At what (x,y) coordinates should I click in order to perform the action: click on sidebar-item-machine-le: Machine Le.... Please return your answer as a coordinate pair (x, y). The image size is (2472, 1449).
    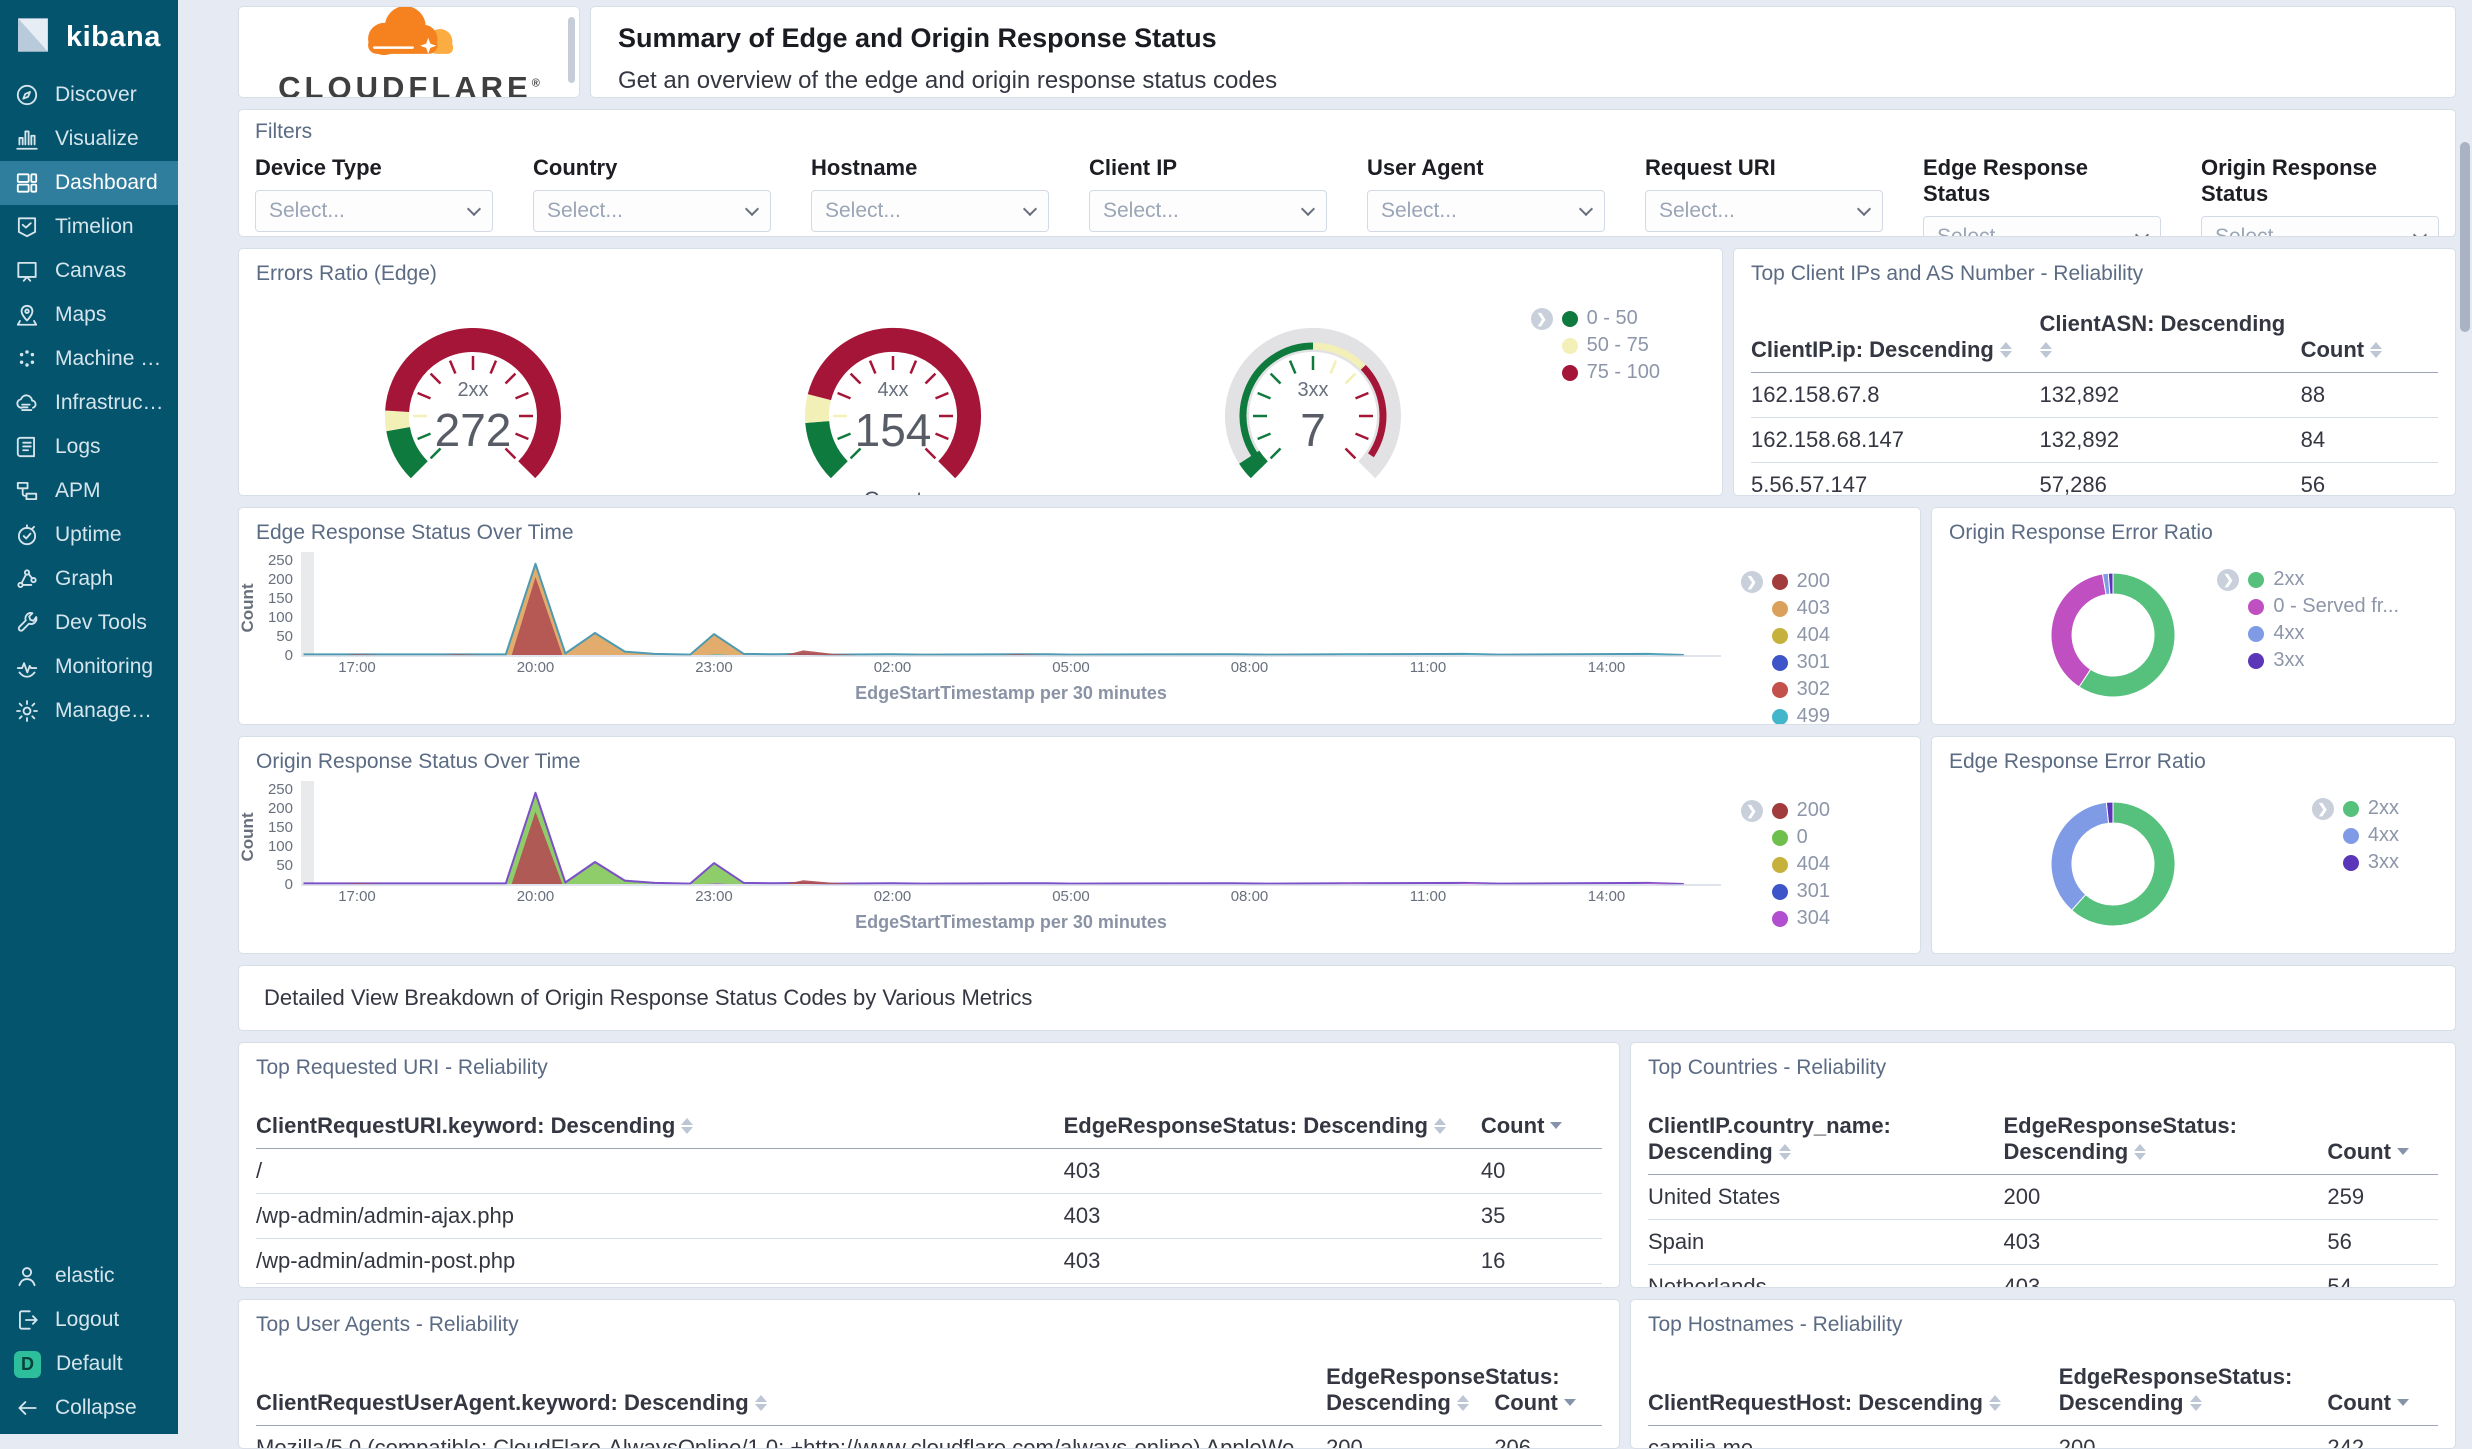
    Looking at the image, I should click on (89, 359).